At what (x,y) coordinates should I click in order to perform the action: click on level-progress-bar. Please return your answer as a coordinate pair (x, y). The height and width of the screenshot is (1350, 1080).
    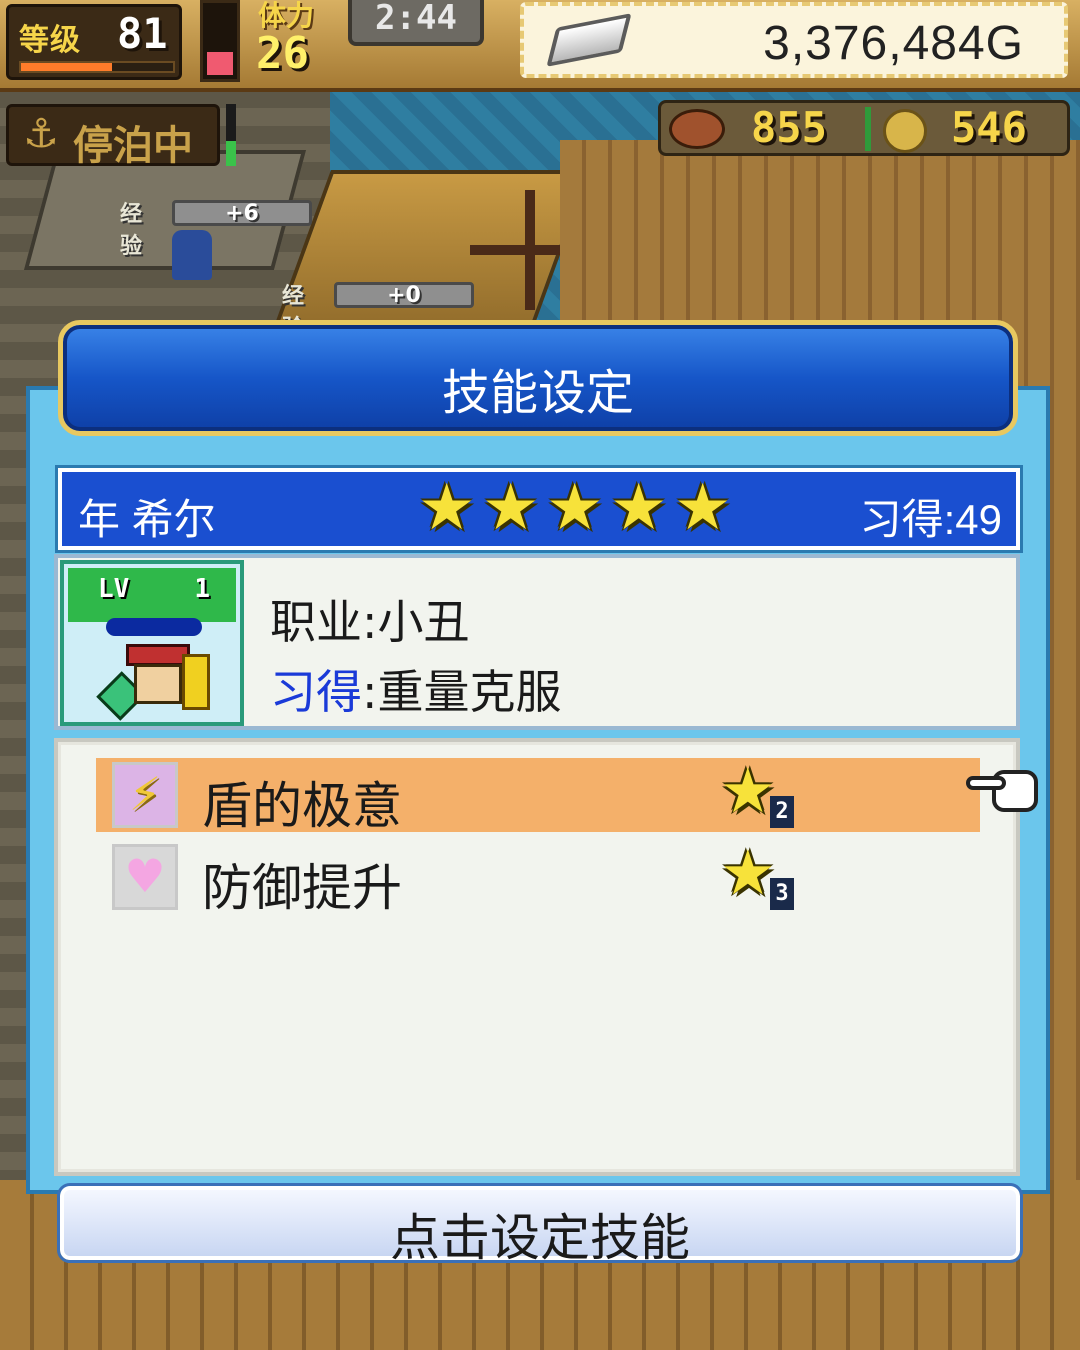
    Looking at the image, I should click on (97, 67).